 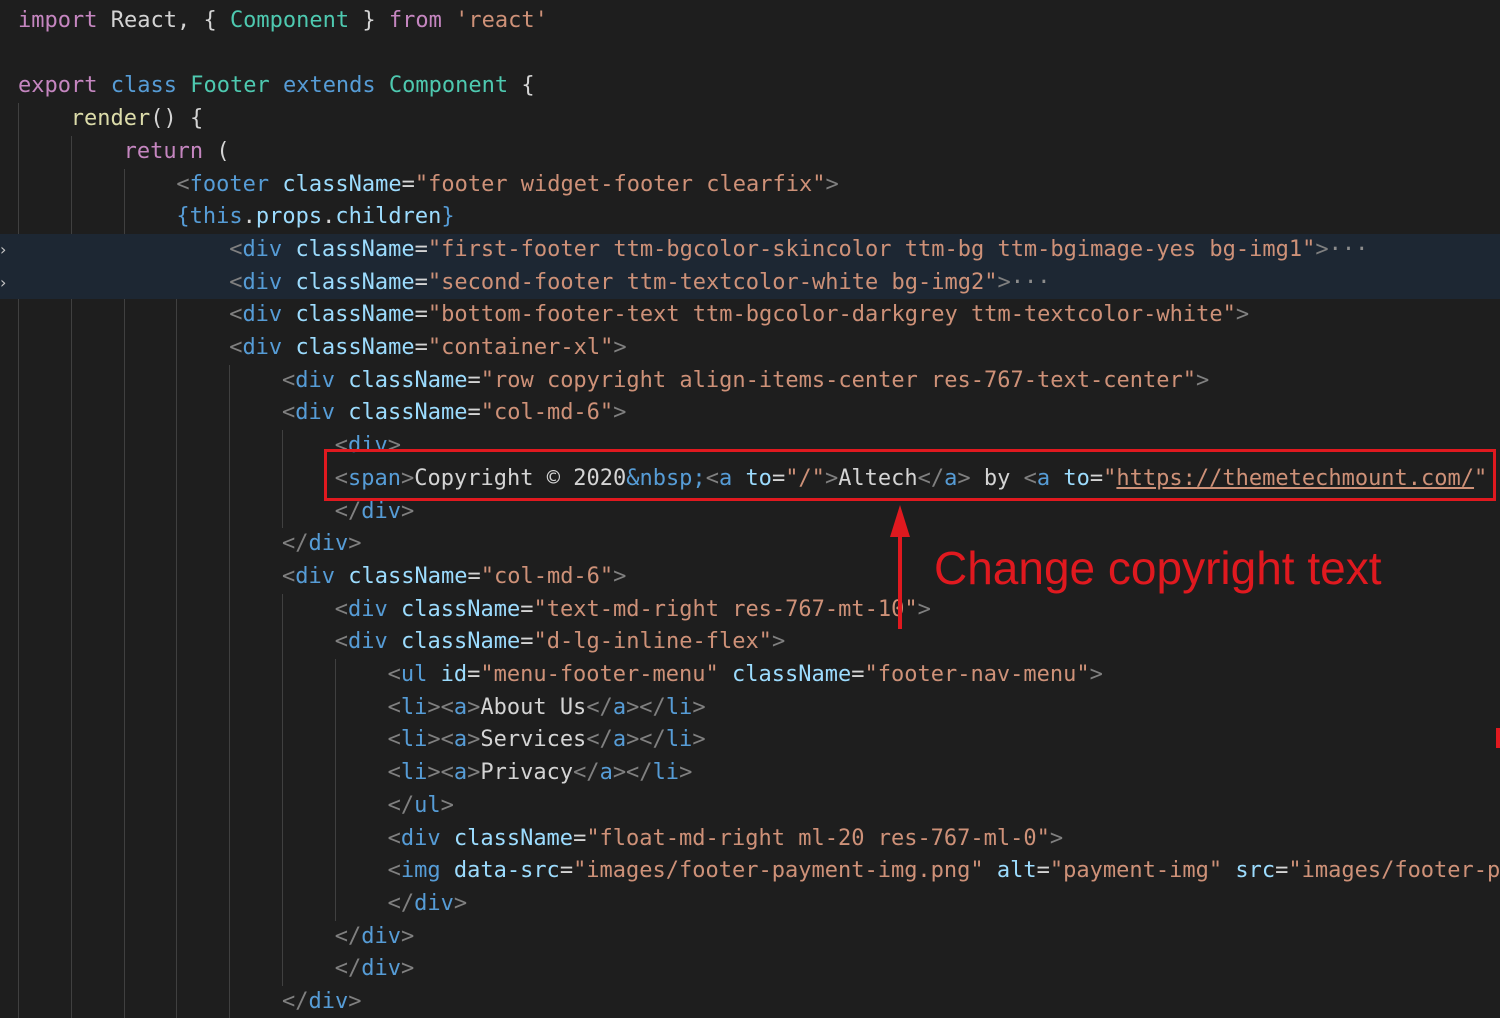 What do you see at coordinates (289, 217) in the screenshot?
I see `code-token: props` at bounding box center [289, 217].